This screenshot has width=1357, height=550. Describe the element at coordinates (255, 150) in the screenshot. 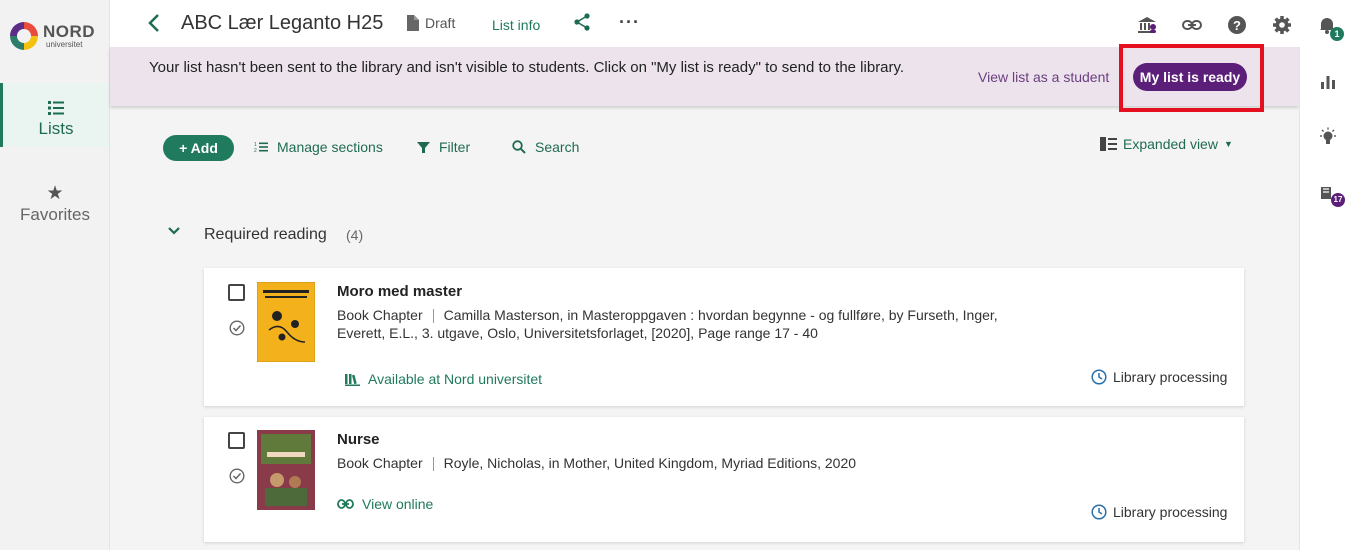

I see `svg-text: 2` at that location.